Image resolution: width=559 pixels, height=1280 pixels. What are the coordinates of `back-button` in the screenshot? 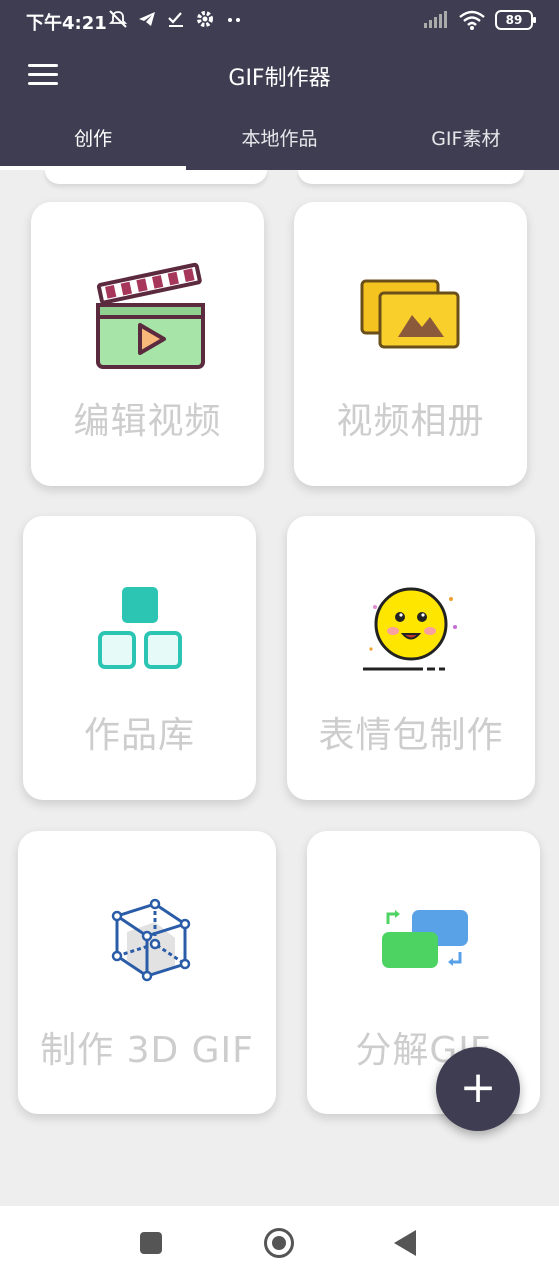 It's located at (405, 1243).